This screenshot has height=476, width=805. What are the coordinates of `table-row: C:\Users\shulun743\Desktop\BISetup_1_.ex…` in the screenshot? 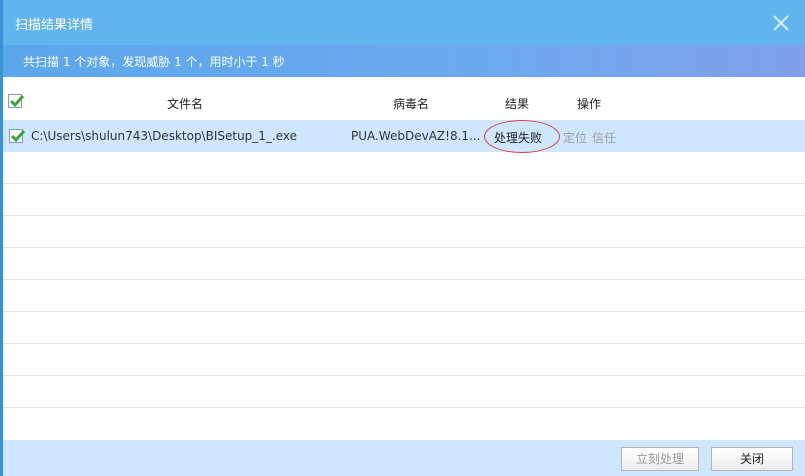 It's located at (404, 136).